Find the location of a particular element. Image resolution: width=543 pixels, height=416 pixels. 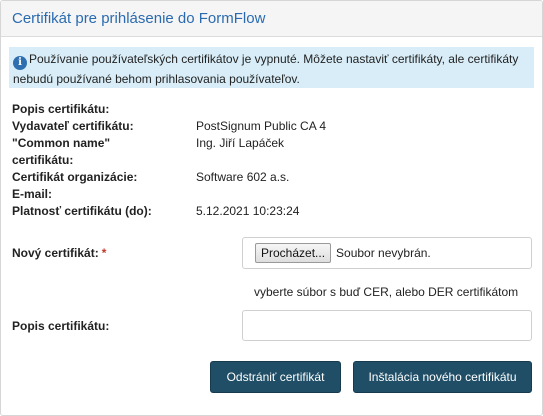

certificate-file-input: Procházet... Soubor nevybrán. is located at coordinates (387, 253).